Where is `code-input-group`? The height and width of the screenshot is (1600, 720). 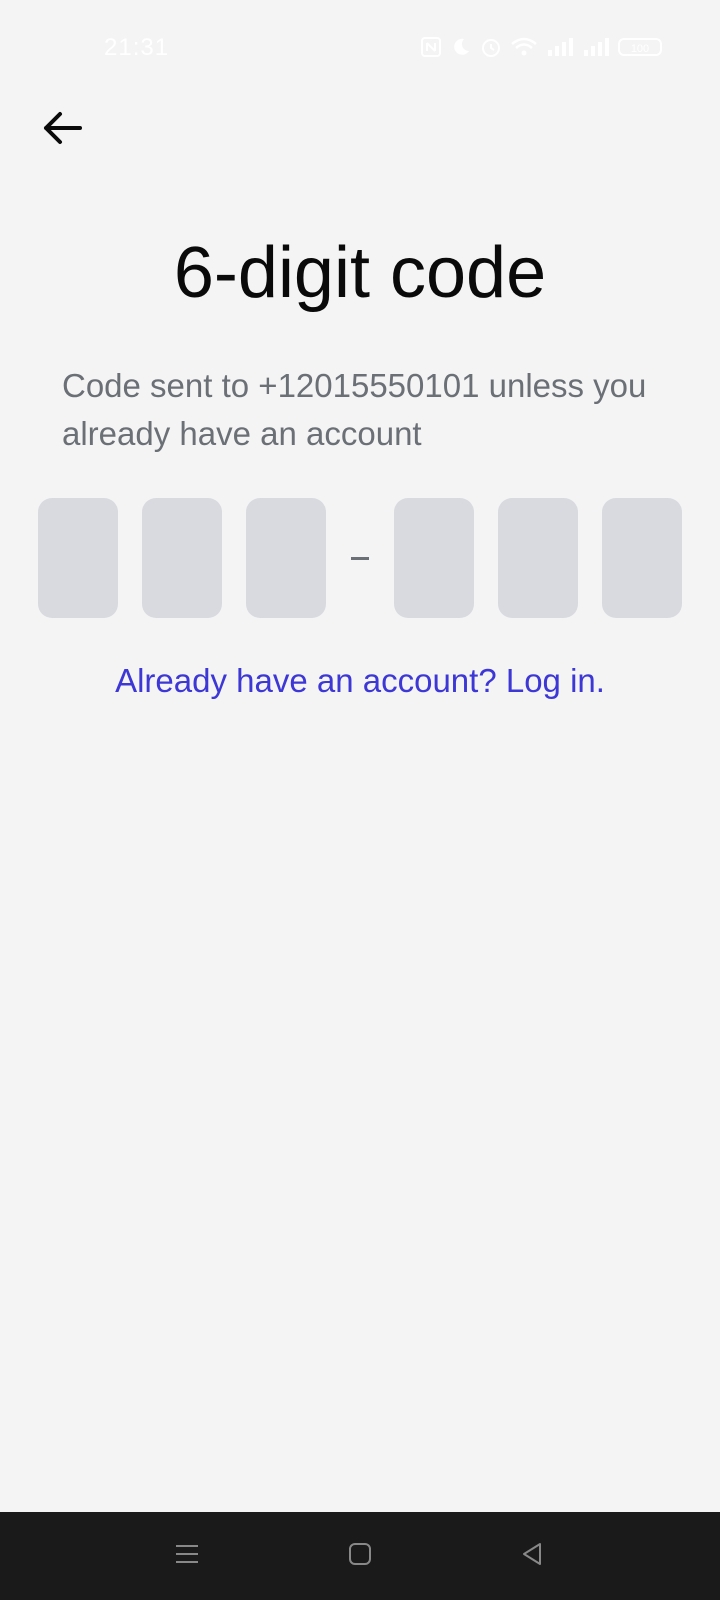 code-input-group is located at coordinates (360, 558).